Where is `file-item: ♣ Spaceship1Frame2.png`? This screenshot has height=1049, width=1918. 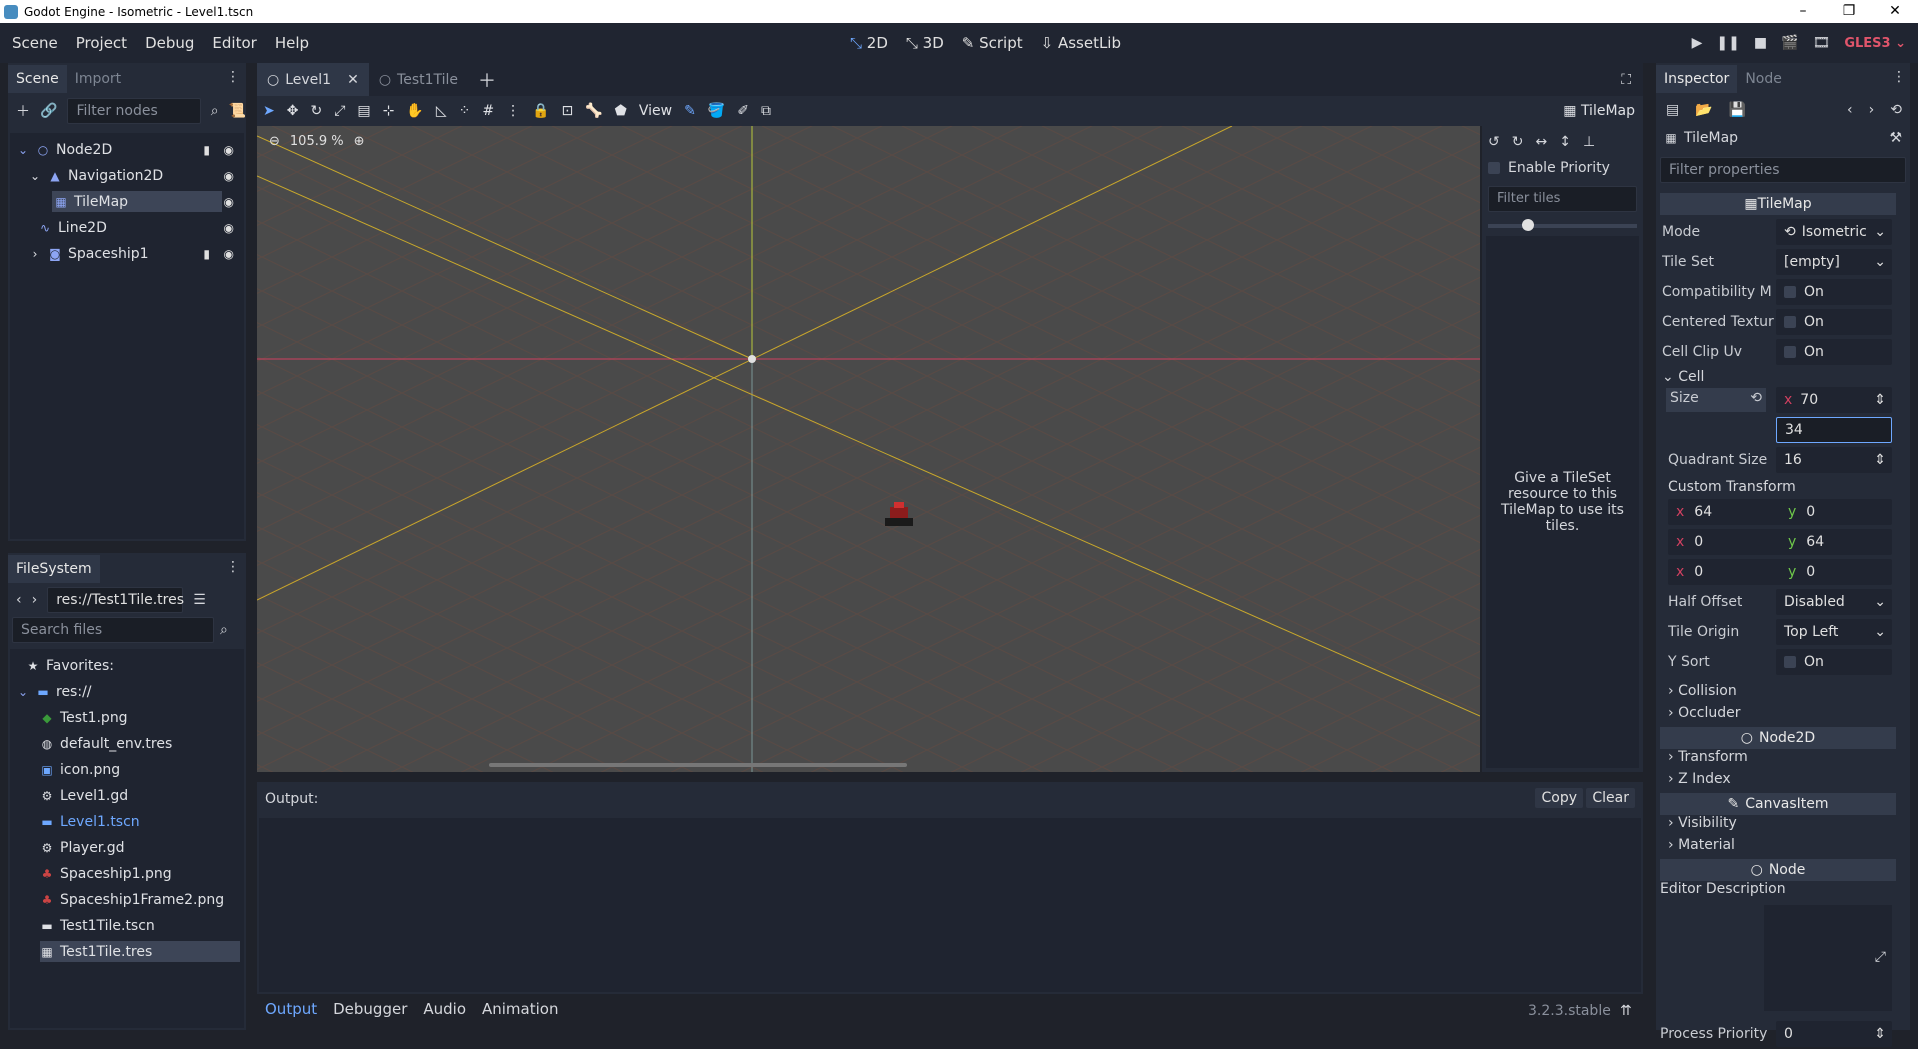
file-item: ♣ Spaceship1Frame2.png is located at coordinates (132, 899).